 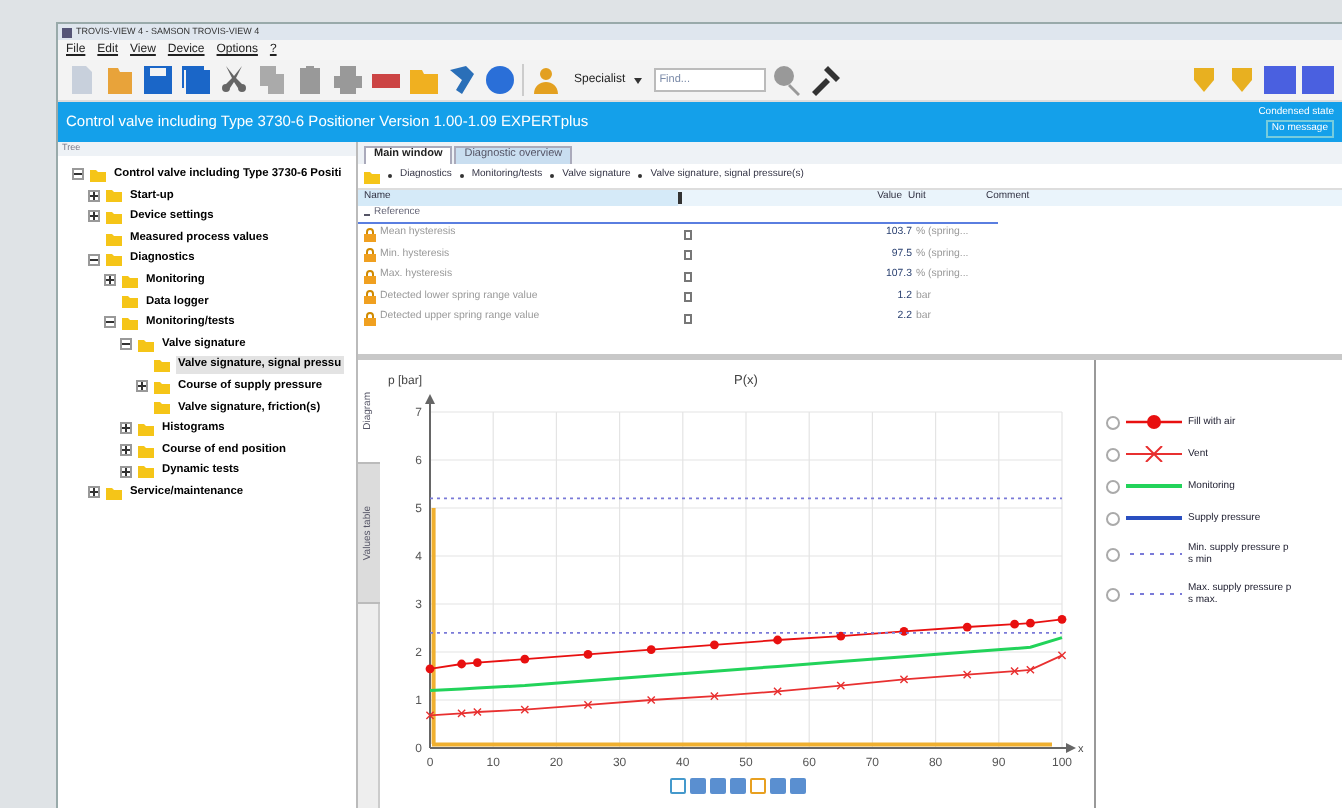 What do you see at coordinates (546, 80) in the screenshot?
I see `user-icon` at bounding box center [546, 80].